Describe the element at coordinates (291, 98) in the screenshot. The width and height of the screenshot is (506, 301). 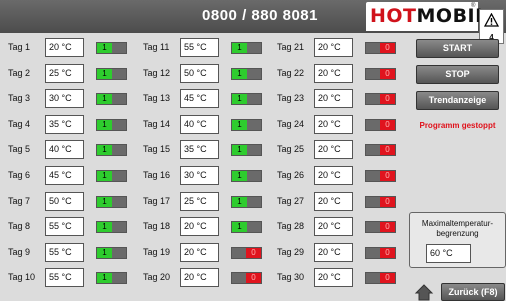
I see `day-label: Tag 23` at that location.